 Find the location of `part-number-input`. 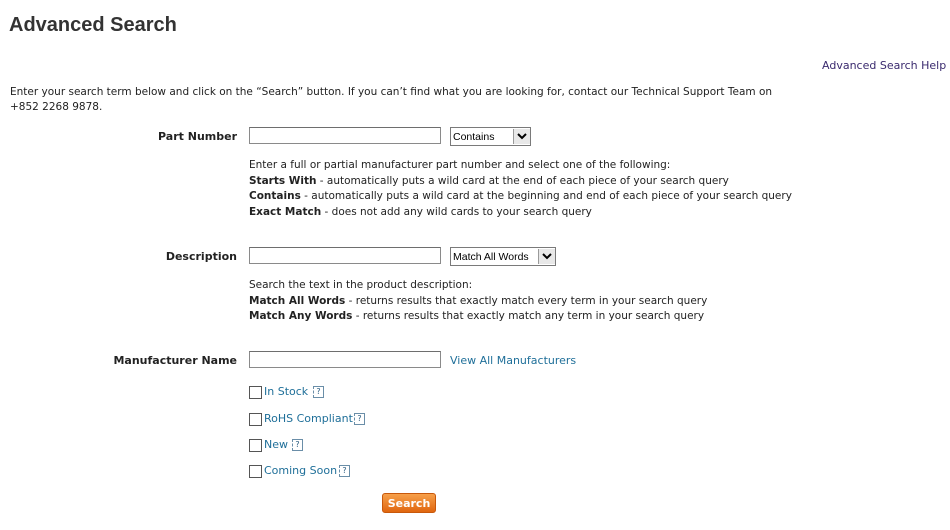

part-number-input is located at coordinates (345, 135).